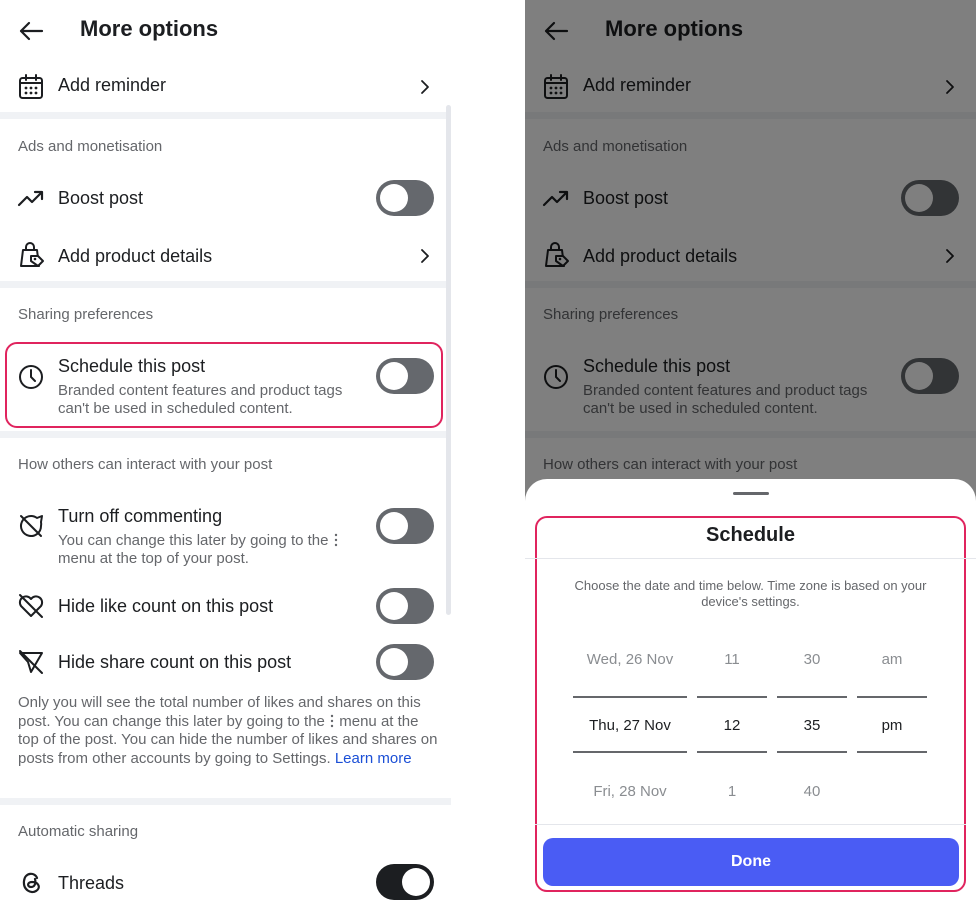 Image resolution: width=976 pixels, height=900 pixels. I want to click on picker-hour-selected: 12, so click(732, 725).